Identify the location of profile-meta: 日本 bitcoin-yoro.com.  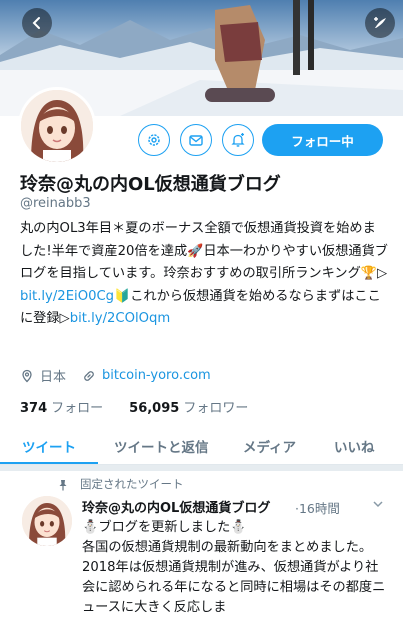
(115, 375).